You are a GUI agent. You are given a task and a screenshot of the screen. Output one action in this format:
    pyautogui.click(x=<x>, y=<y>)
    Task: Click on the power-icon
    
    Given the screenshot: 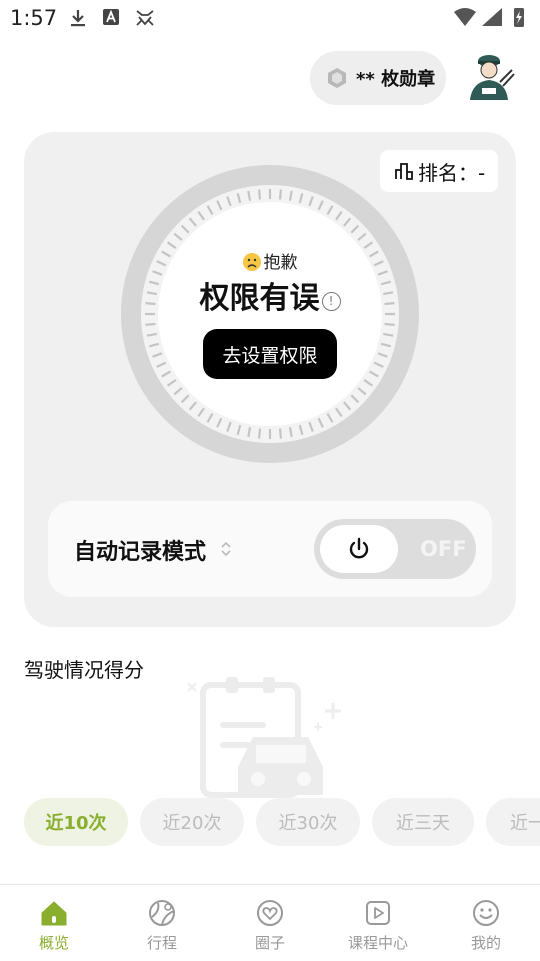 What is the action you would take?
    pyautogui.click(x=359, y=548)
    